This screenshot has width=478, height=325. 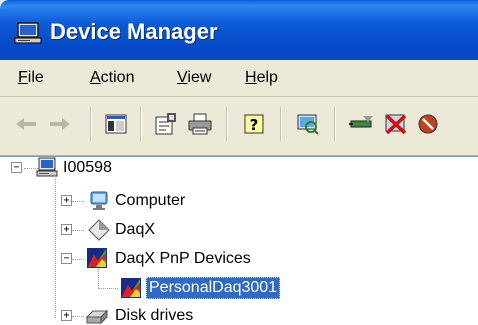 What do you see at coordinates (134, 31) in the screenshot?
I see `window-title: Device Manager` at bounding box center [134, 31].